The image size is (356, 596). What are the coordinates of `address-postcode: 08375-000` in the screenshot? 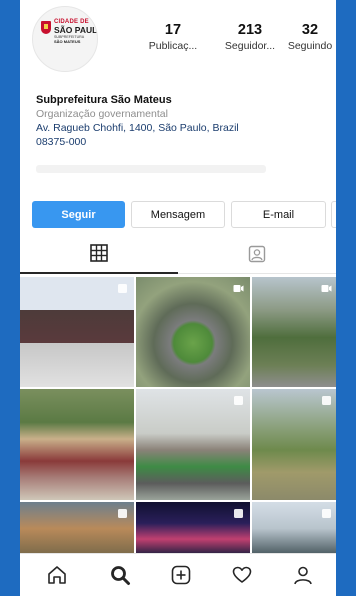 It's located at (61, 142).